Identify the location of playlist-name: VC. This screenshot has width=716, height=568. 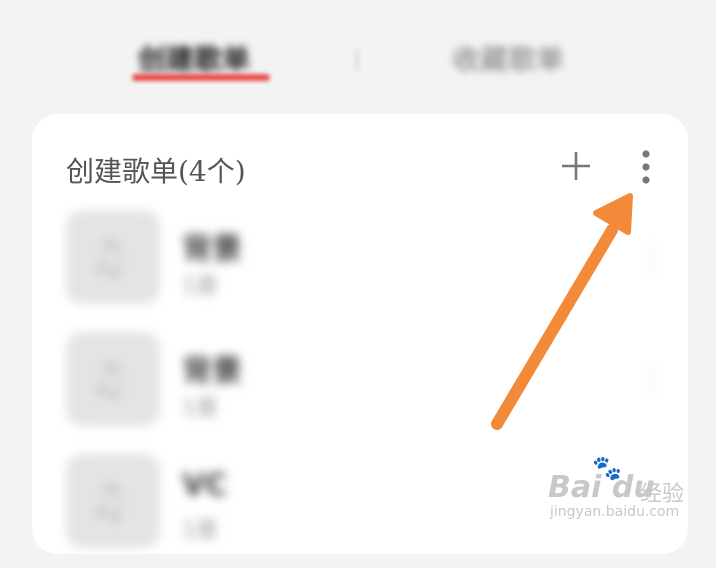
(205, 485).